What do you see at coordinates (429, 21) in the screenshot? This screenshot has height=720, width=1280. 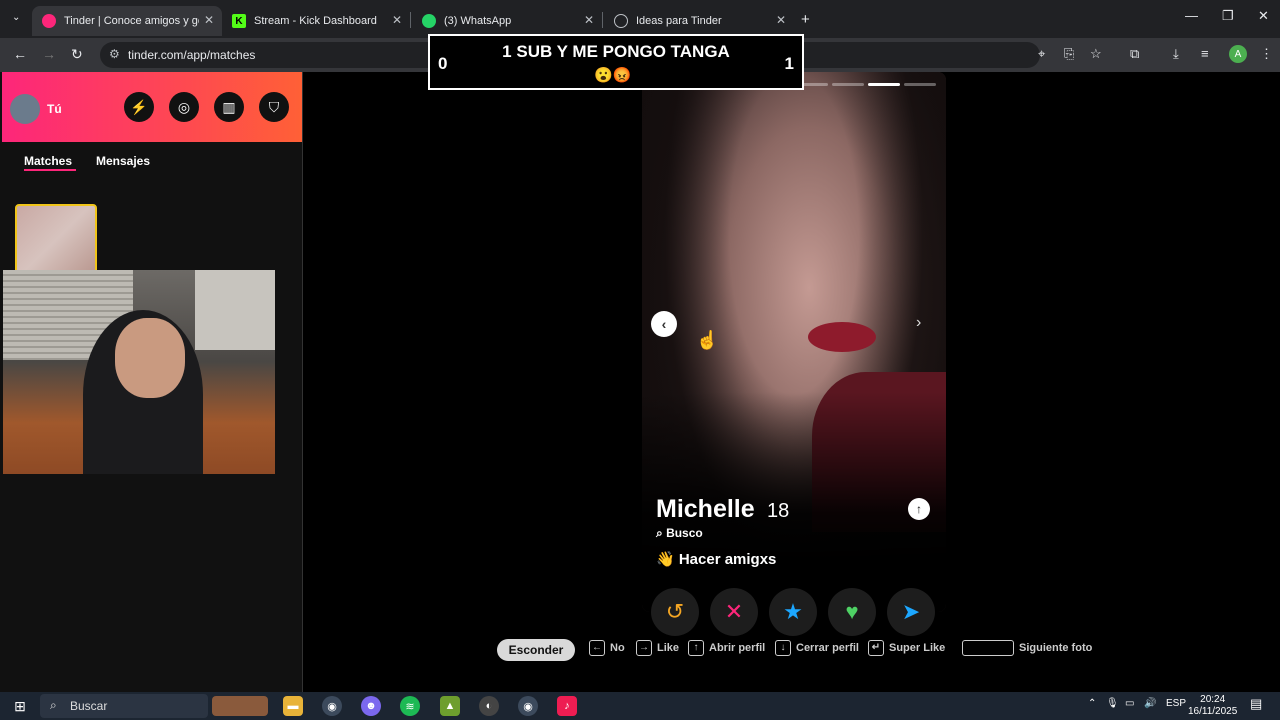 I see `whatsapp-icon` at bounding box center [429, 21].